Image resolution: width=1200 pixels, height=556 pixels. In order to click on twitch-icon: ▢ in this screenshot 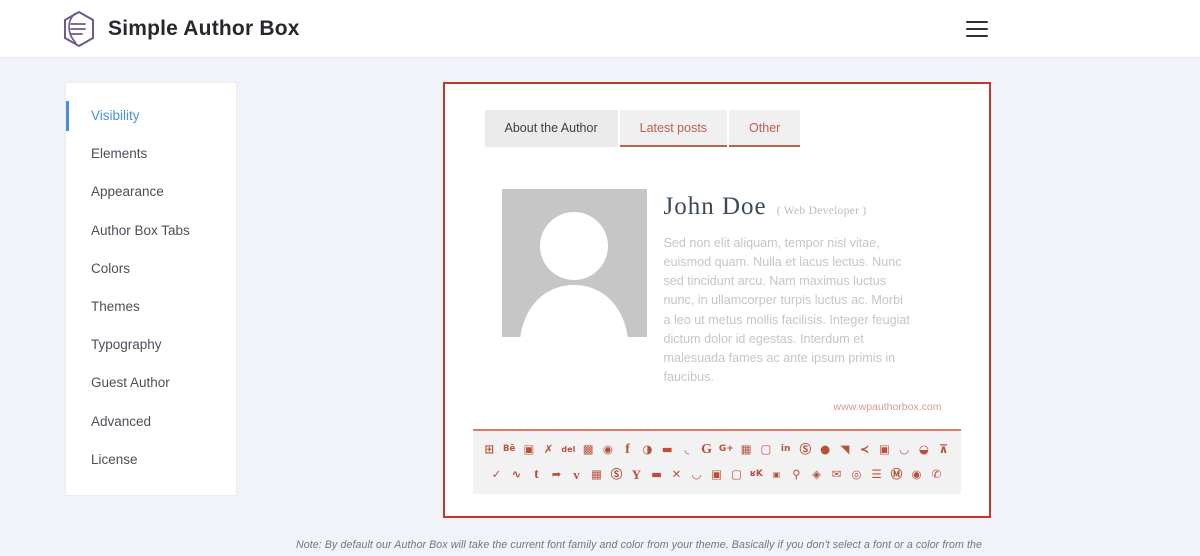, I will do `click(737, 474)`.